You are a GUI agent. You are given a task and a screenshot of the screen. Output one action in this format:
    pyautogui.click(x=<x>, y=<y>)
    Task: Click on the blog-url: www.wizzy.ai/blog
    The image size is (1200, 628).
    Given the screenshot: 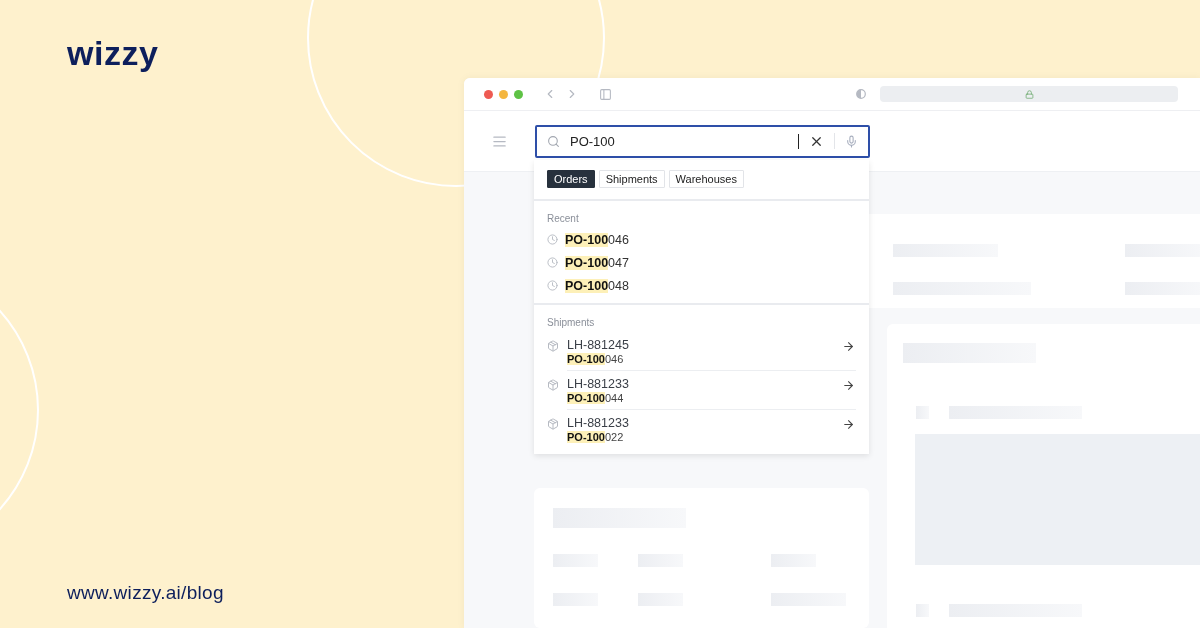 What is the action you would take?
    pyautogui.click(x=145, y=593)
    